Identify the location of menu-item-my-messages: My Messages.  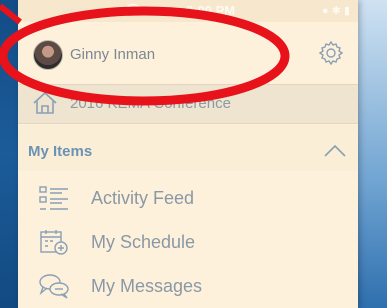
(188, 286).